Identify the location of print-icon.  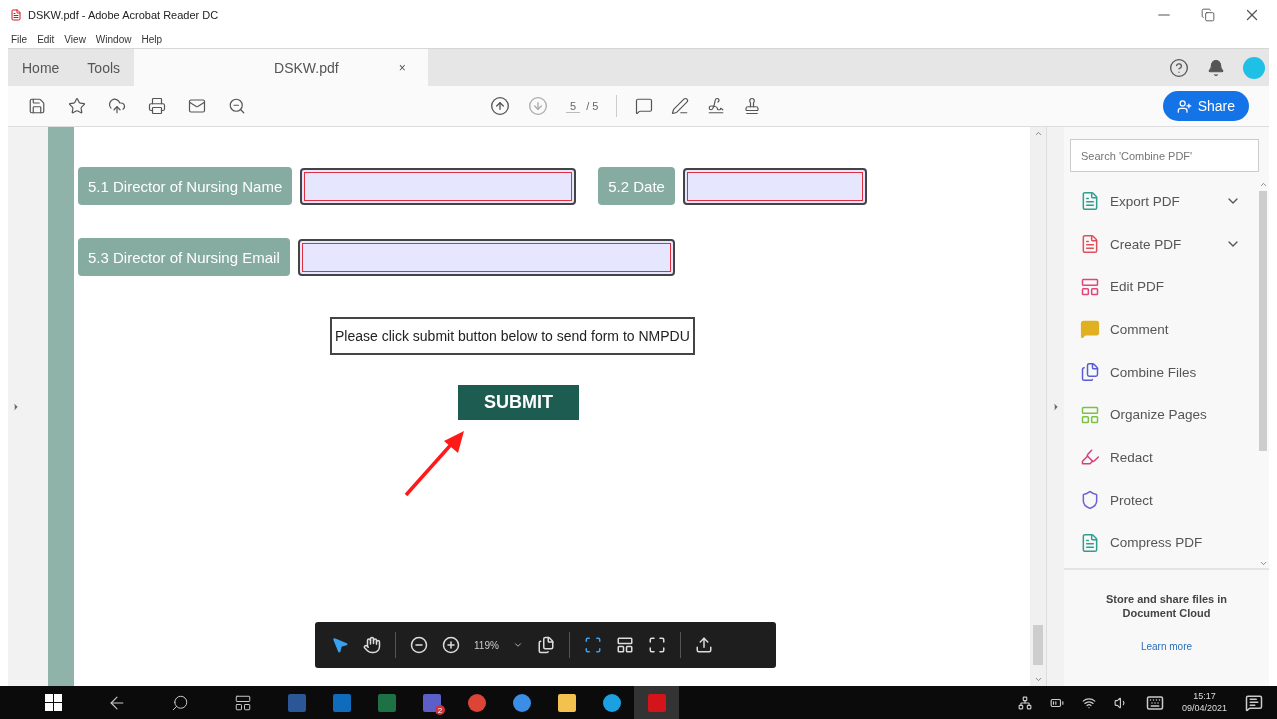
(157, 106).